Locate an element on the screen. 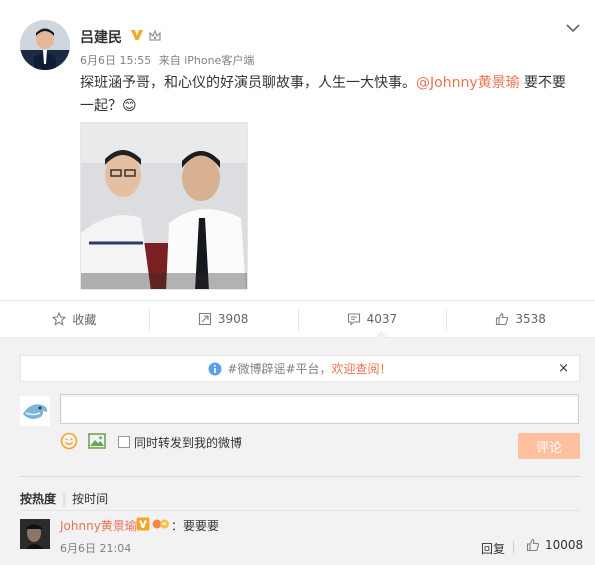 This screenshot has height=565, width=595. commenter-badges is located at coordinates (153, 524).